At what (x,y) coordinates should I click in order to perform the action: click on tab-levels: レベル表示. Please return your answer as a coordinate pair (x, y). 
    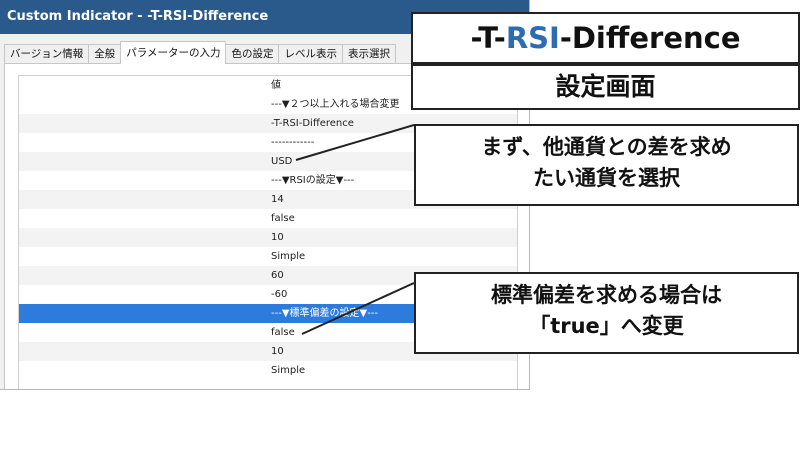
    Looking at the image, I should click on (310, 54).